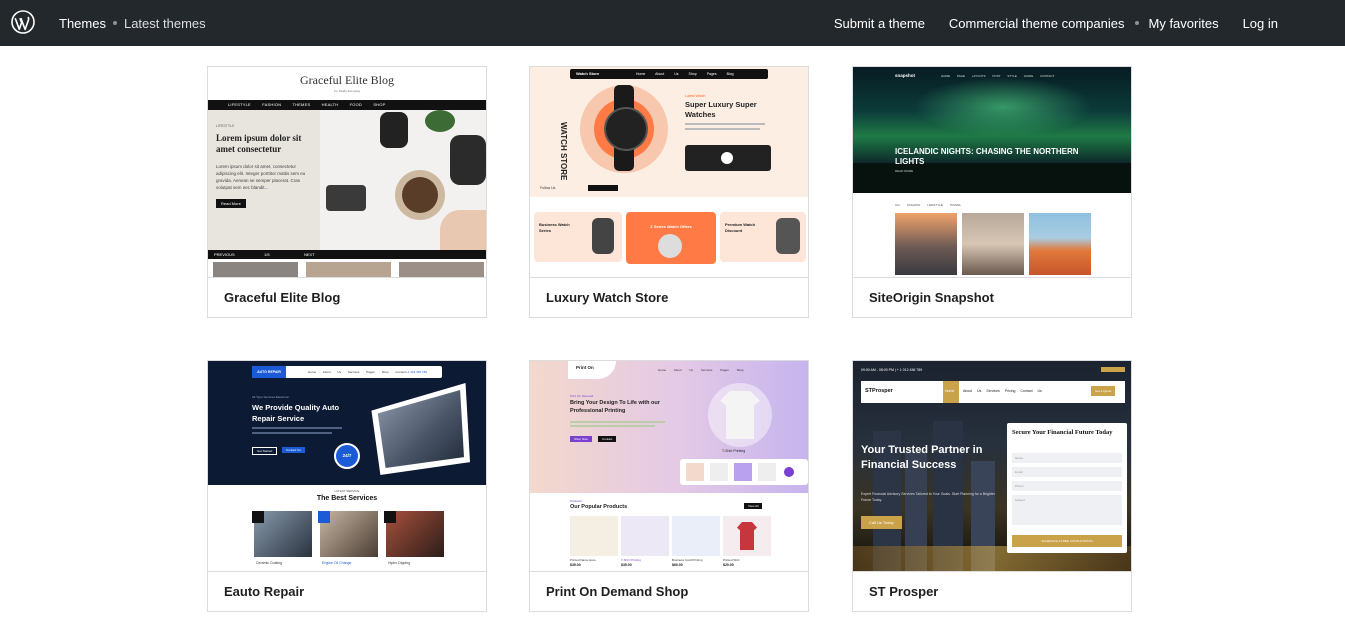  I want to click on preview-button: Contact, so click(607, 439).